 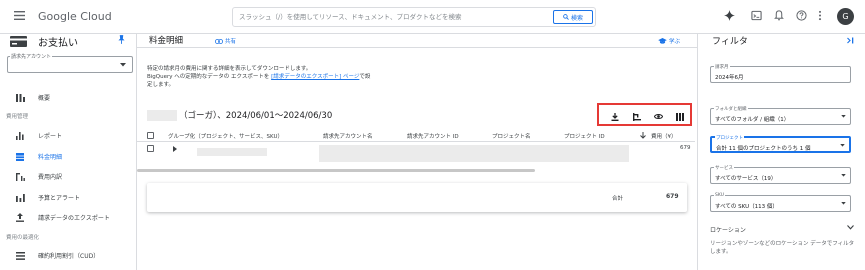 I want to click on section-cost-management: 費用管理, so click(x=17, y=117).